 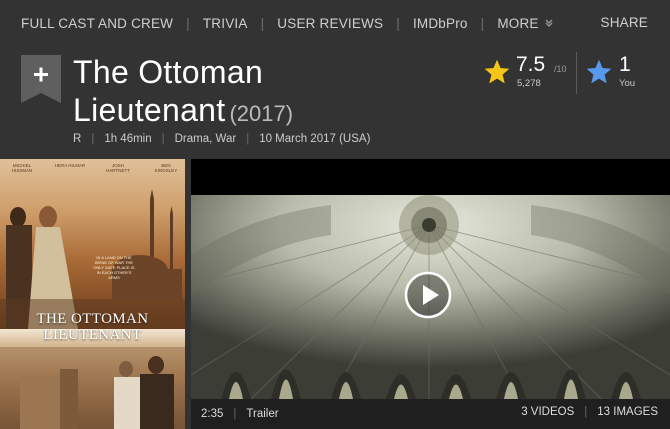 What do you see at coordinates (547, 412) in the screenshot?
I see `videos-link: 3 VIDEOS` at bounding box center [547, 412].